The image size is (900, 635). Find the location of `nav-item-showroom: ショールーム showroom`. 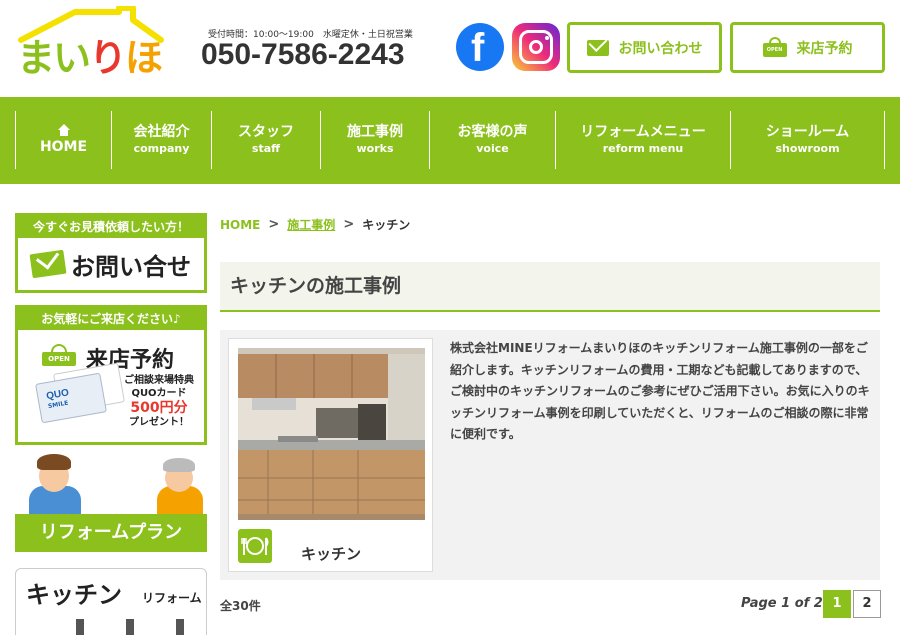

nav-item-showroom: ショールーム showroom is located at coordinates (807, 140).